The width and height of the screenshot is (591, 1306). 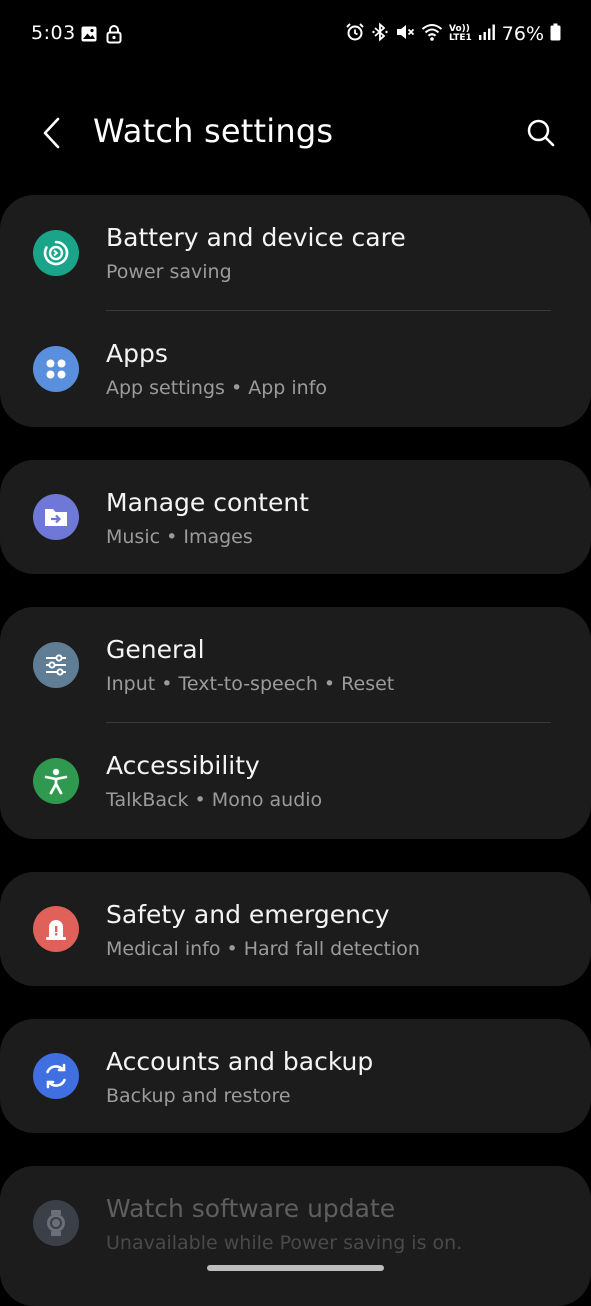 I want to click on navigation-gesture-handle, so click(x=295, y=1268).